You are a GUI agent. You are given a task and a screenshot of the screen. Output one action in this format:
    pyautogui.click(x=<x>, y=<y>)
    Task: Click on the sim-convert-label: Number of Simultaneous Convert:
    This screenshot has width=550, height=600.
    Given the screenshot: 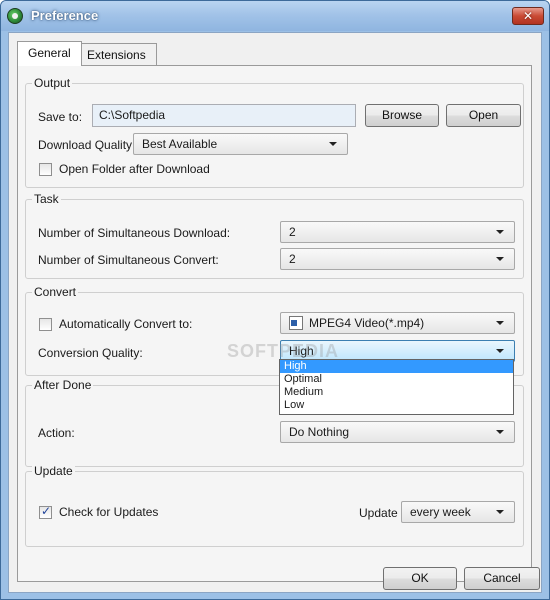 What is the action you would take?
    pyautogui.click(x=128, y=260)
    